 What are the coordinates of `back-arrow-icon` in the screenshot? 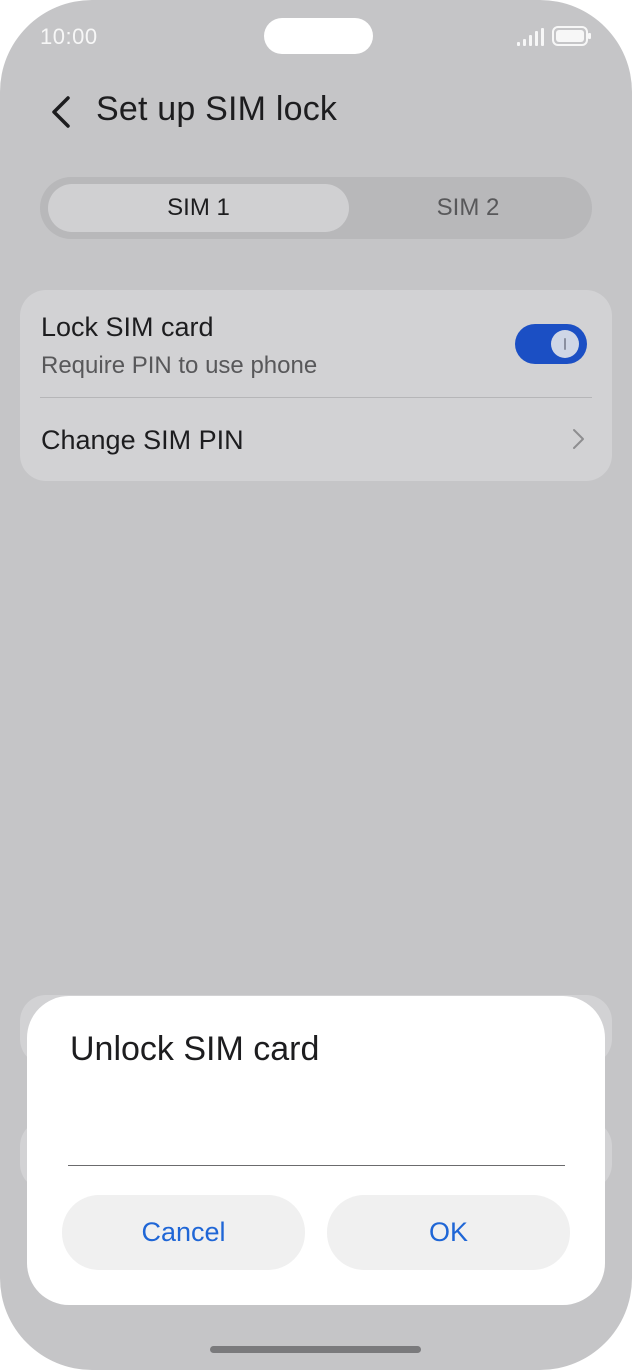 It's located at (62, 112).